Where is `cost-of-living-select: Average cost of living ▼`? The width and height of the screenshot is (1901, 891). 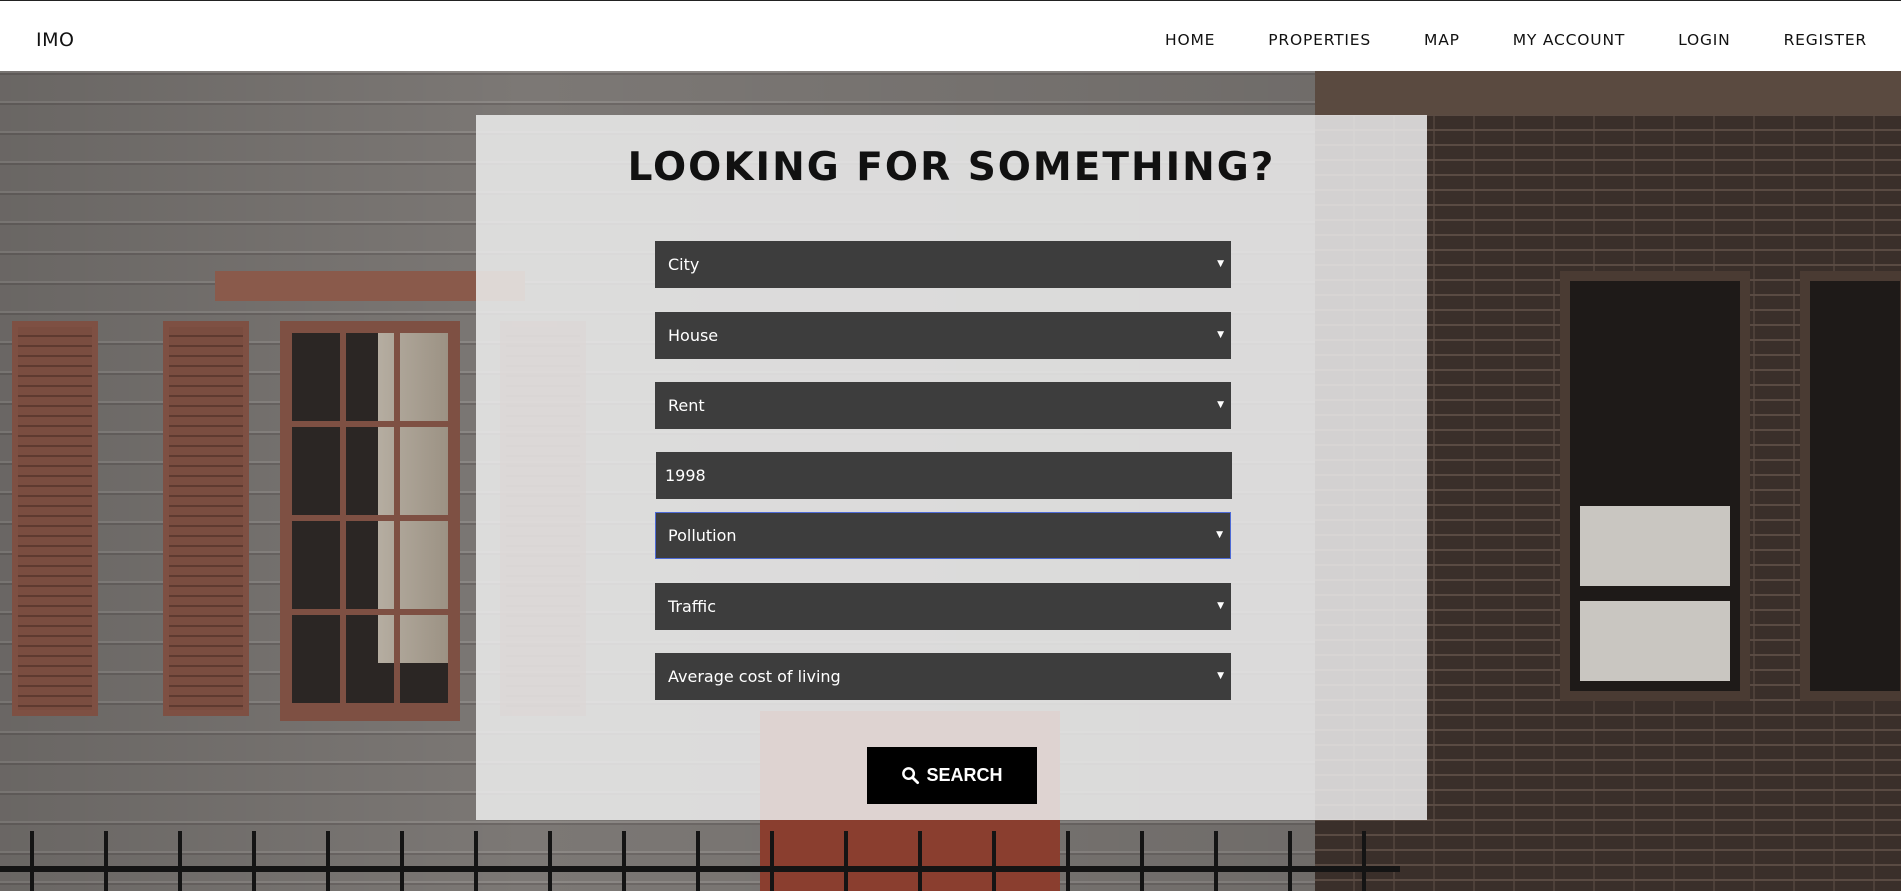 cost-of-living-select: Average cost of living ▼ is located at coordinates (943, 676).